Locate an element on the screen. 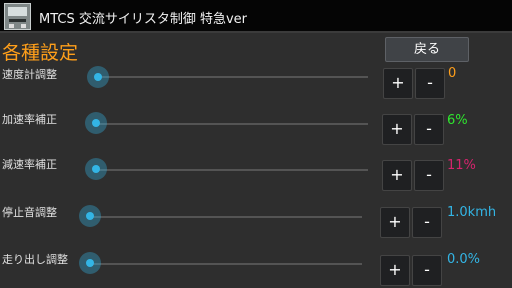 Image resolution: width=512 pixels, height=288 pixels. speedometer-adjust-label: 速度計調整 is located at coordinates (29, 74).